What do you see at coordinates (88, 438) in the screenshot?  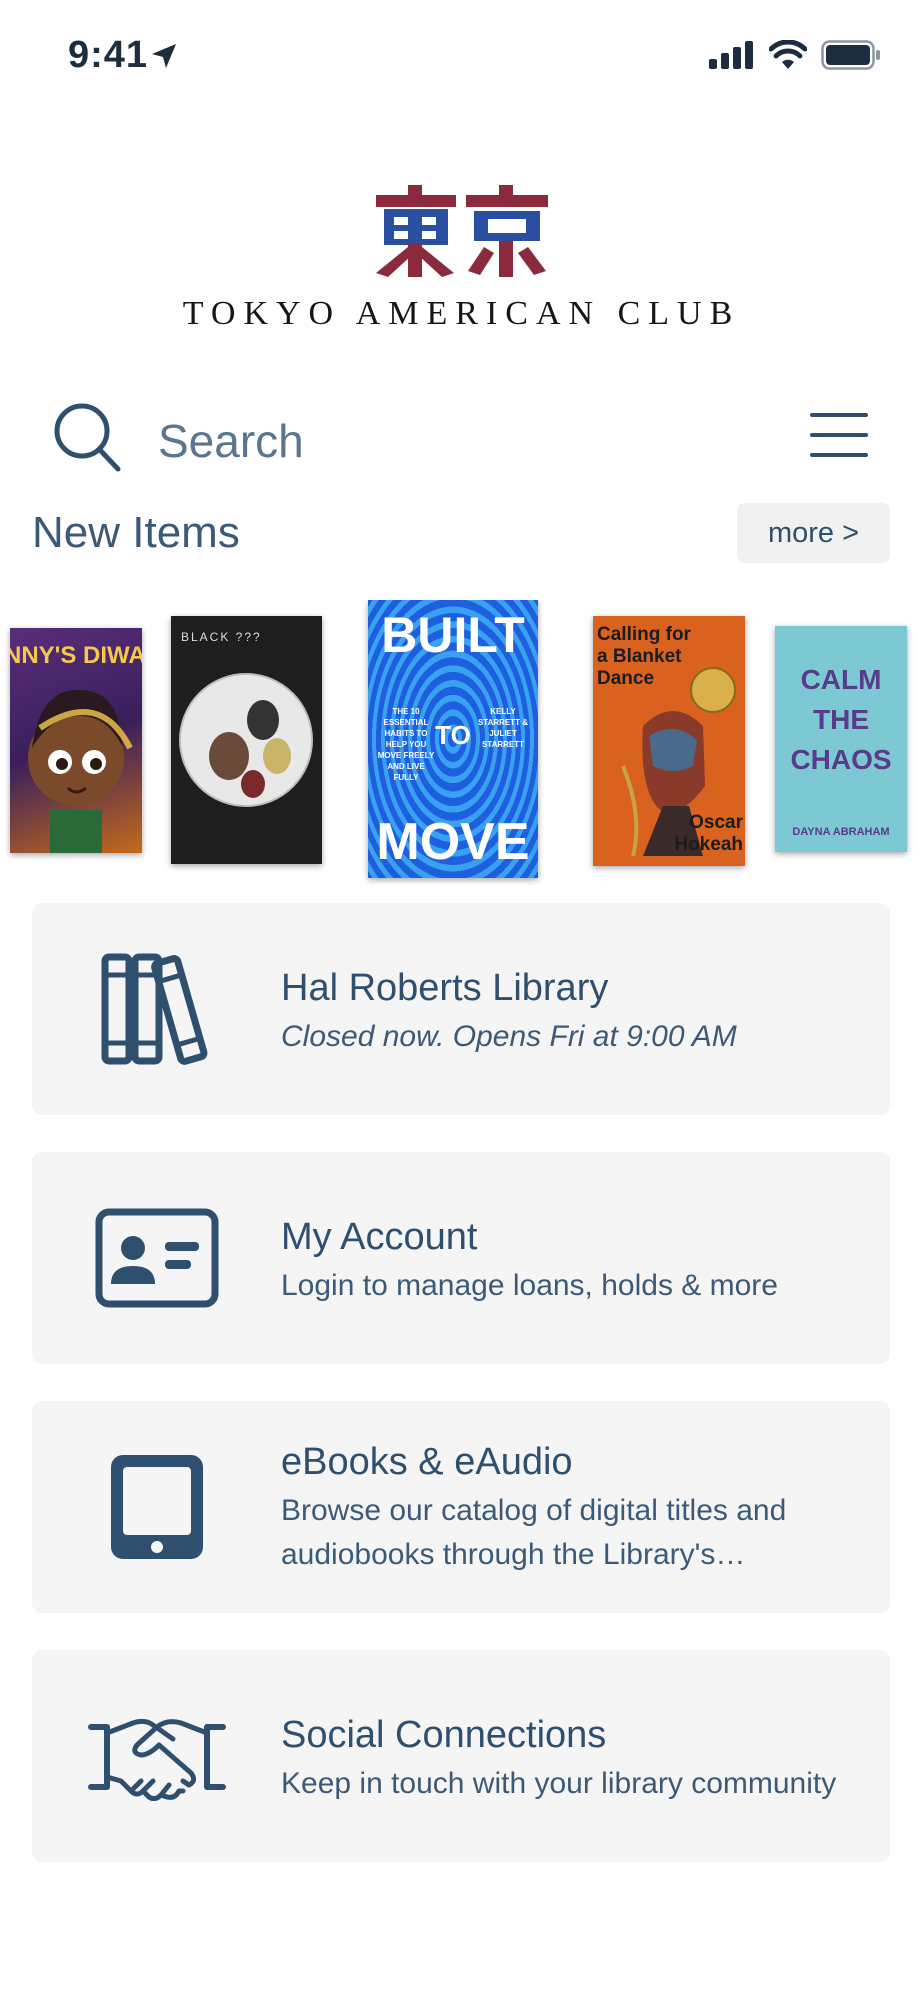 I see `search-icon` at bounding box center [88, 438].